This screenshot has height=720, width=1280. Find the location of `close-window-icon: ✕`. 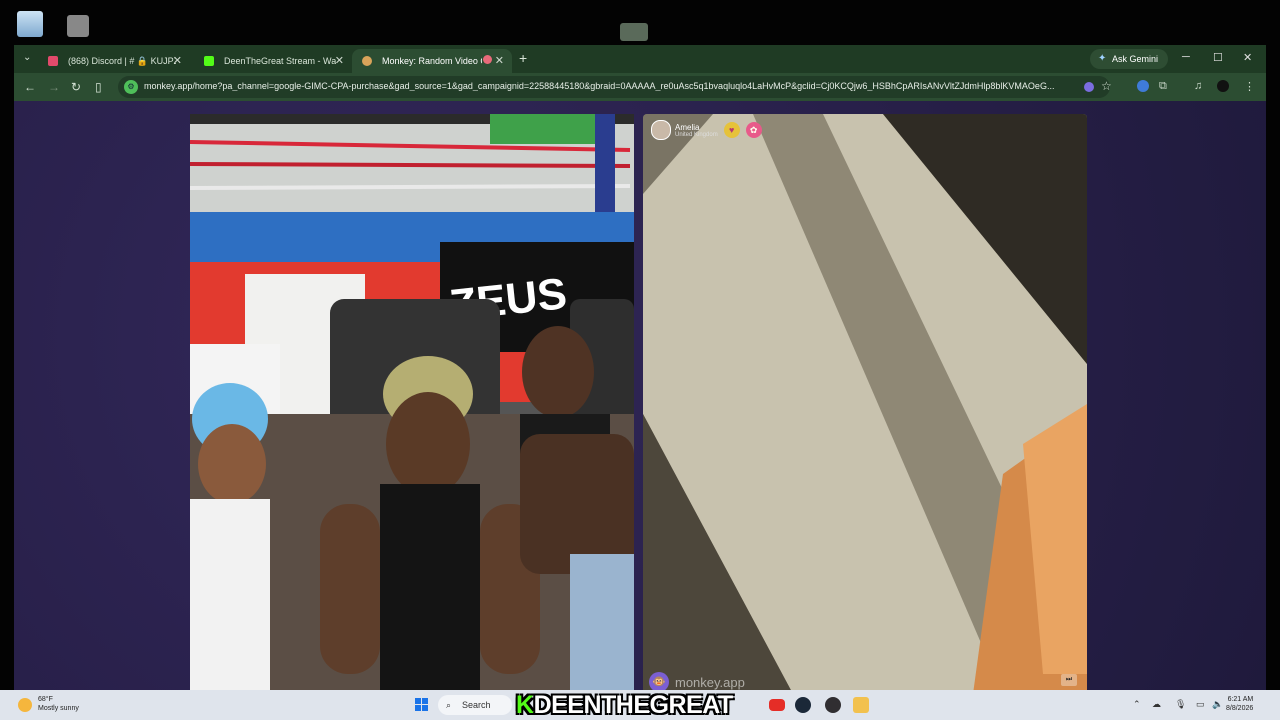

close-window-icon: ✕ is located at coordinates (1247, 57).